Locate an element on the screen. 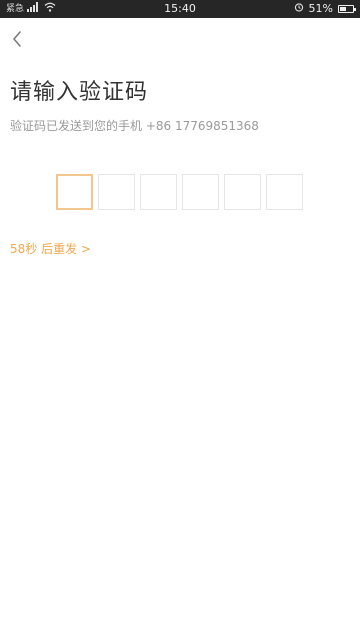 The height and width of the screenshot is (640, 360). status-right: 51% is located at coordinates (325, 9).